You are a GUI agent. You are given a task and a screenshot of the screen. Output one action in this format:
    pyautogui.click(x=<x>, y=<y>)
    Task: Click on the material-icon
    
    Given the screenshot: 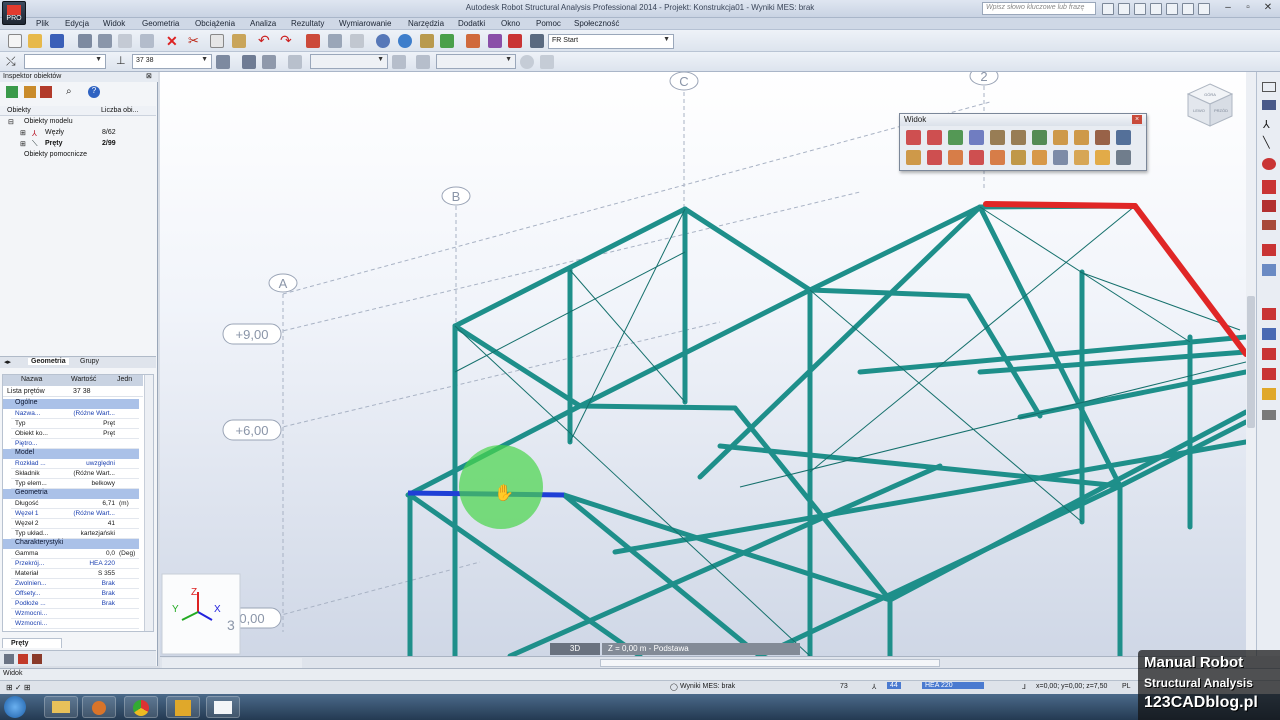 What is the action you would take?
    pyautogui.click(x=1269, y=206)
    